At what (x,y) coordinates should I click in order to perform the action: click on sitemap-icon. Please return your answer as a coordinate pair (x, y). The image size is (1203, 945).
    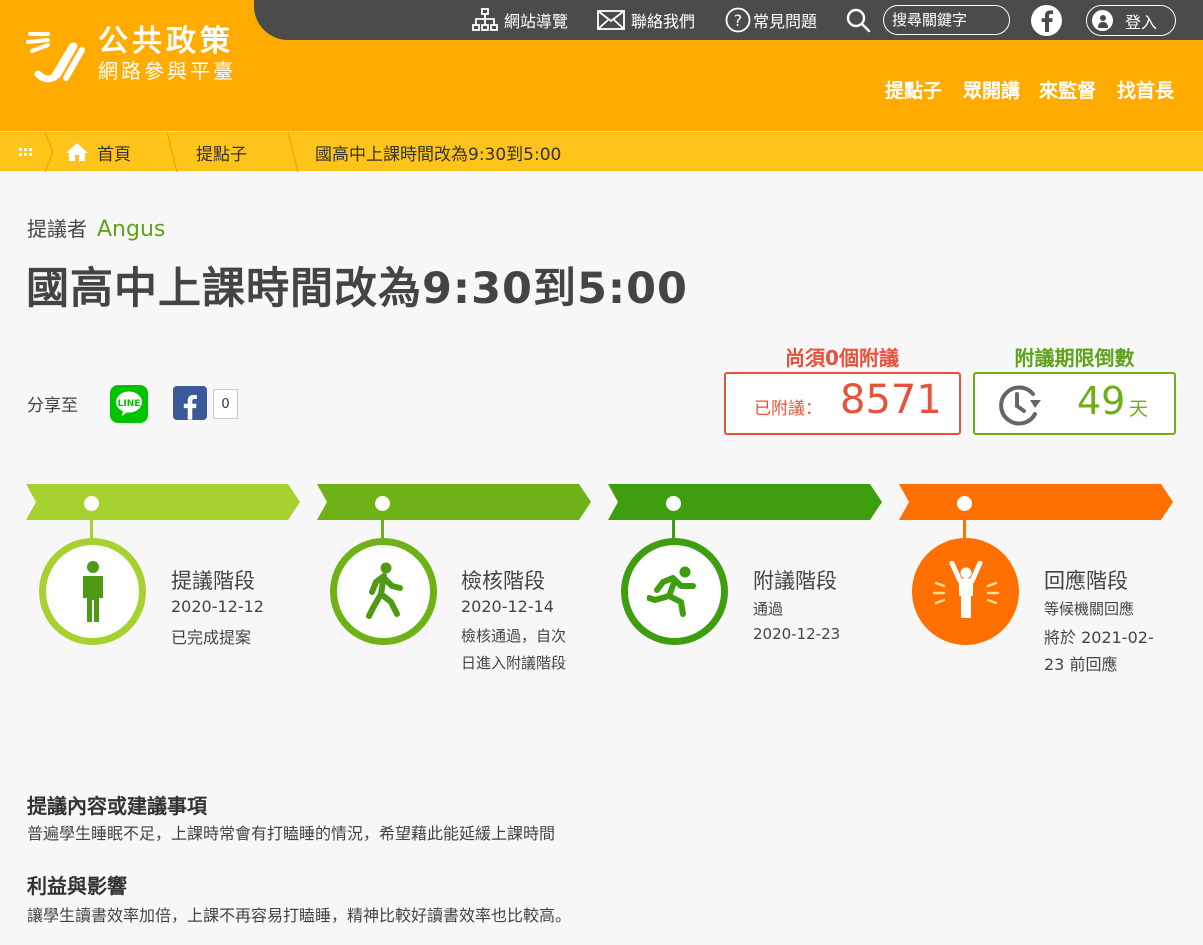
    Looking at the image, I should click on (485, 20).